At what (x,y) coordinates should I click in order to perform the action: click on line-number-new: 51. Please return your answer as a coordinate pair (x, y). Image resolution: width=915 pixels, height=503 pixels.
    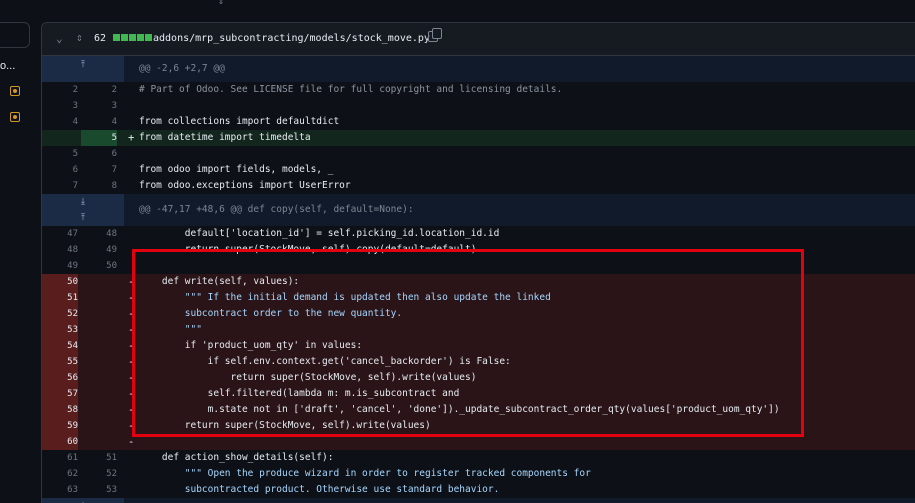
    Looking at the image, I should click on (99, 458).